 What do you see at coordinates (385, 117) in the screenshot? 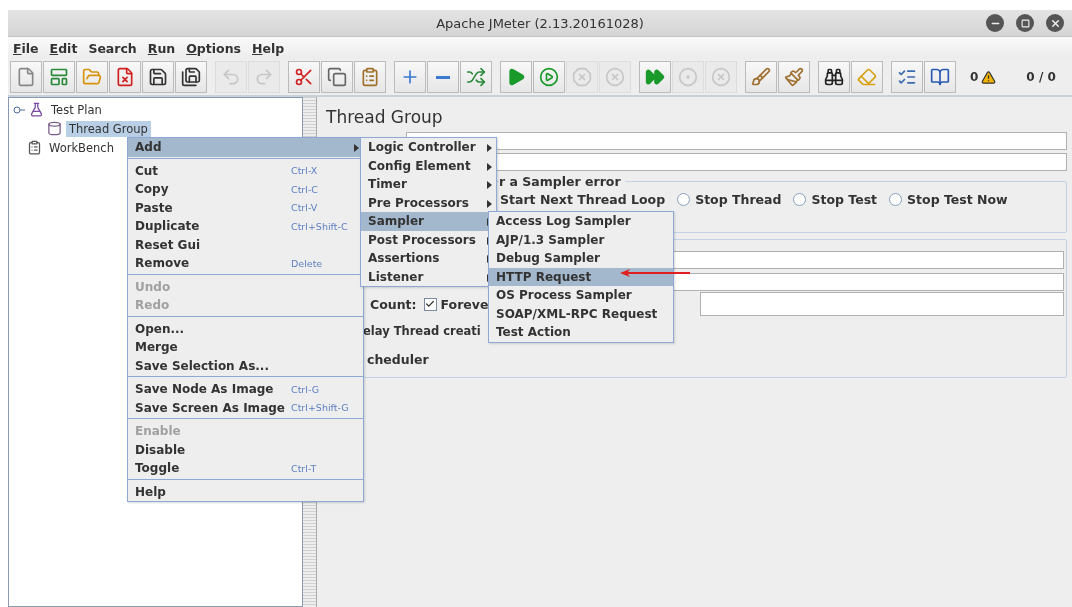
I see `panel-title: Thread Group` at bounding box center [385, 117].